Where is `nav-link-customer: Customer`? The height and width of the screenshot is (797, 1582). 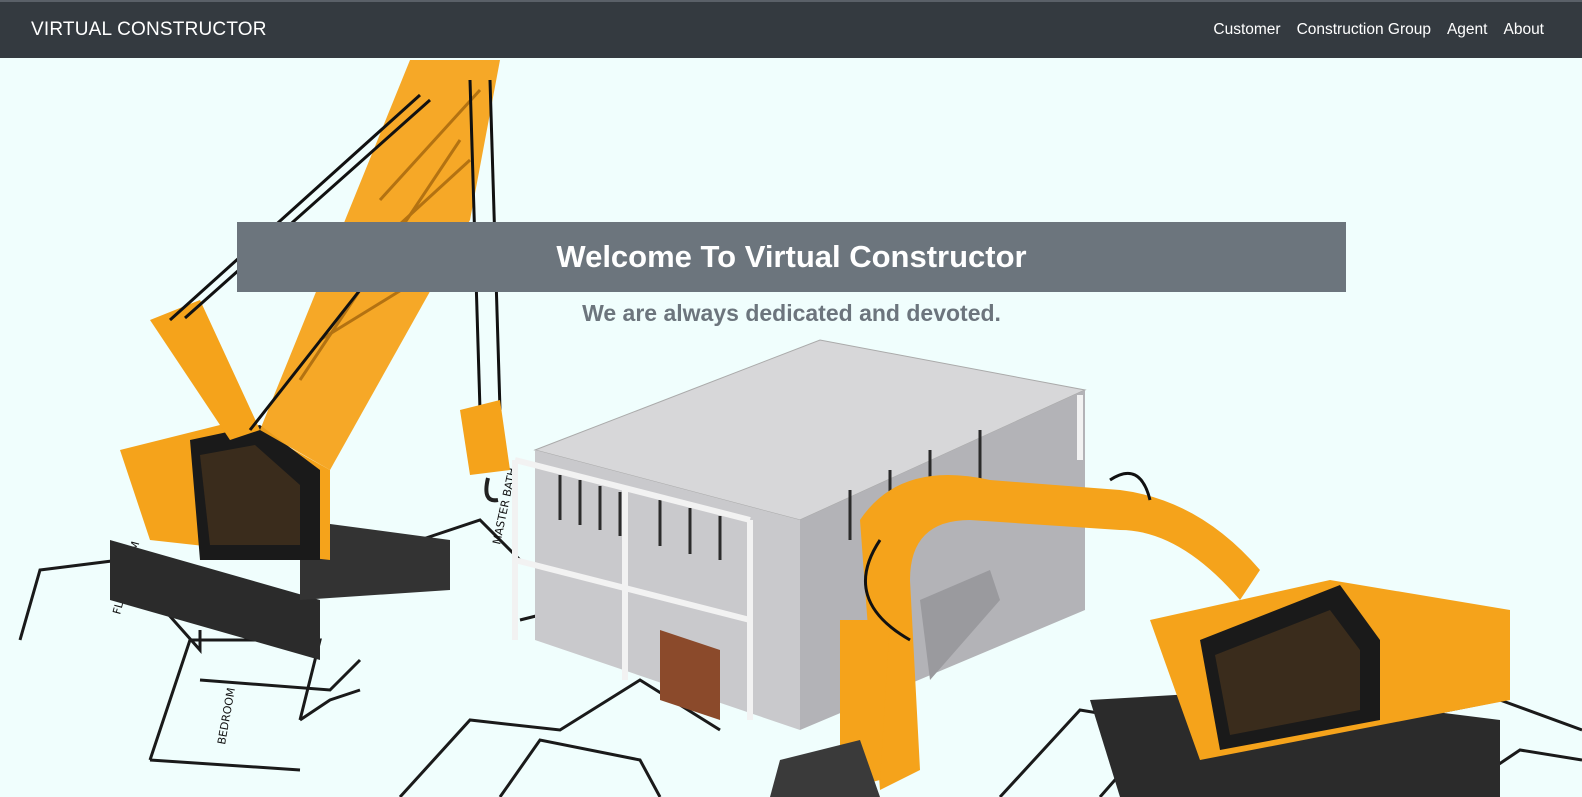
nav-link-customer: Customer is located at coordinates (1246, 30).